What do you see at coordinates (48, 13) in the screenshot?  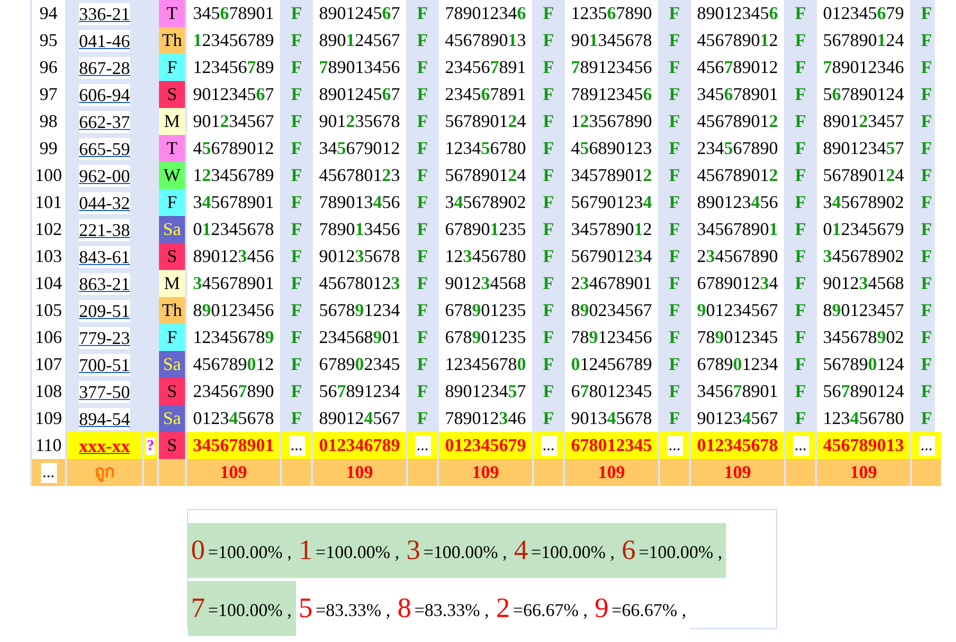 I see `row-number: 94` at bounding box center [48, 13].